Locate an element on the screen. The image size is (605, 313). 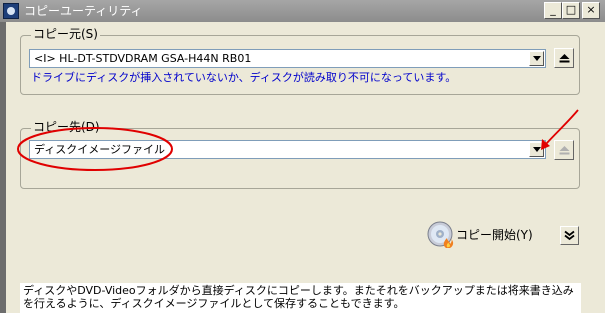
expand-options-button is located at coordinates (569, 235).